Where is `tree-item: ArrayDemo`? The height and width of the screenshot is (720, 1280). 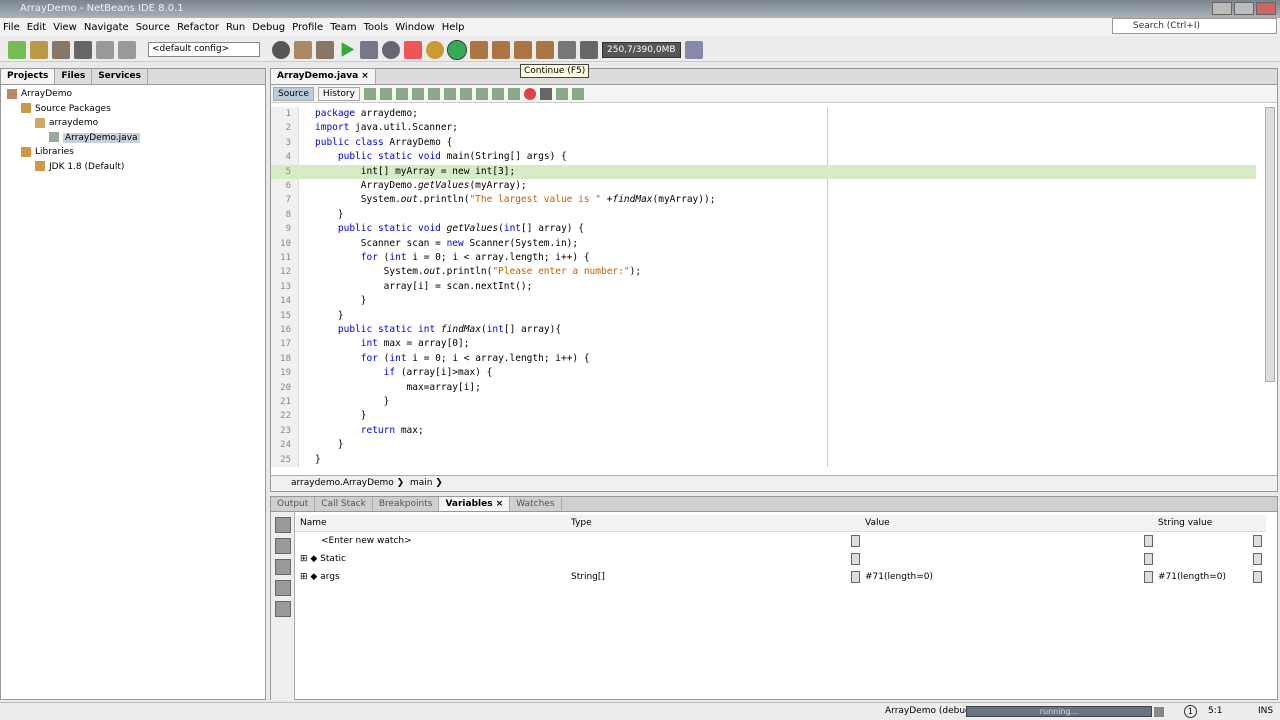 tree-item: ArrayDemo is located at coordinates (133, 94).